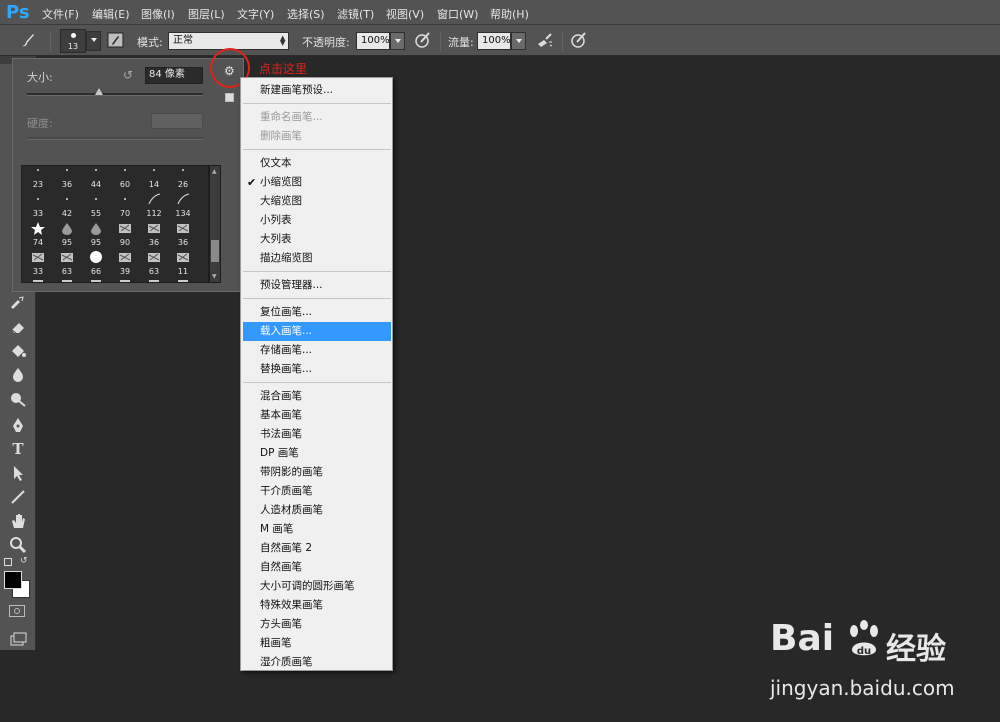  Describe the element at coordinates (317, 567) in the screenshot. I see `menu-item: 自然画笔` at that location.